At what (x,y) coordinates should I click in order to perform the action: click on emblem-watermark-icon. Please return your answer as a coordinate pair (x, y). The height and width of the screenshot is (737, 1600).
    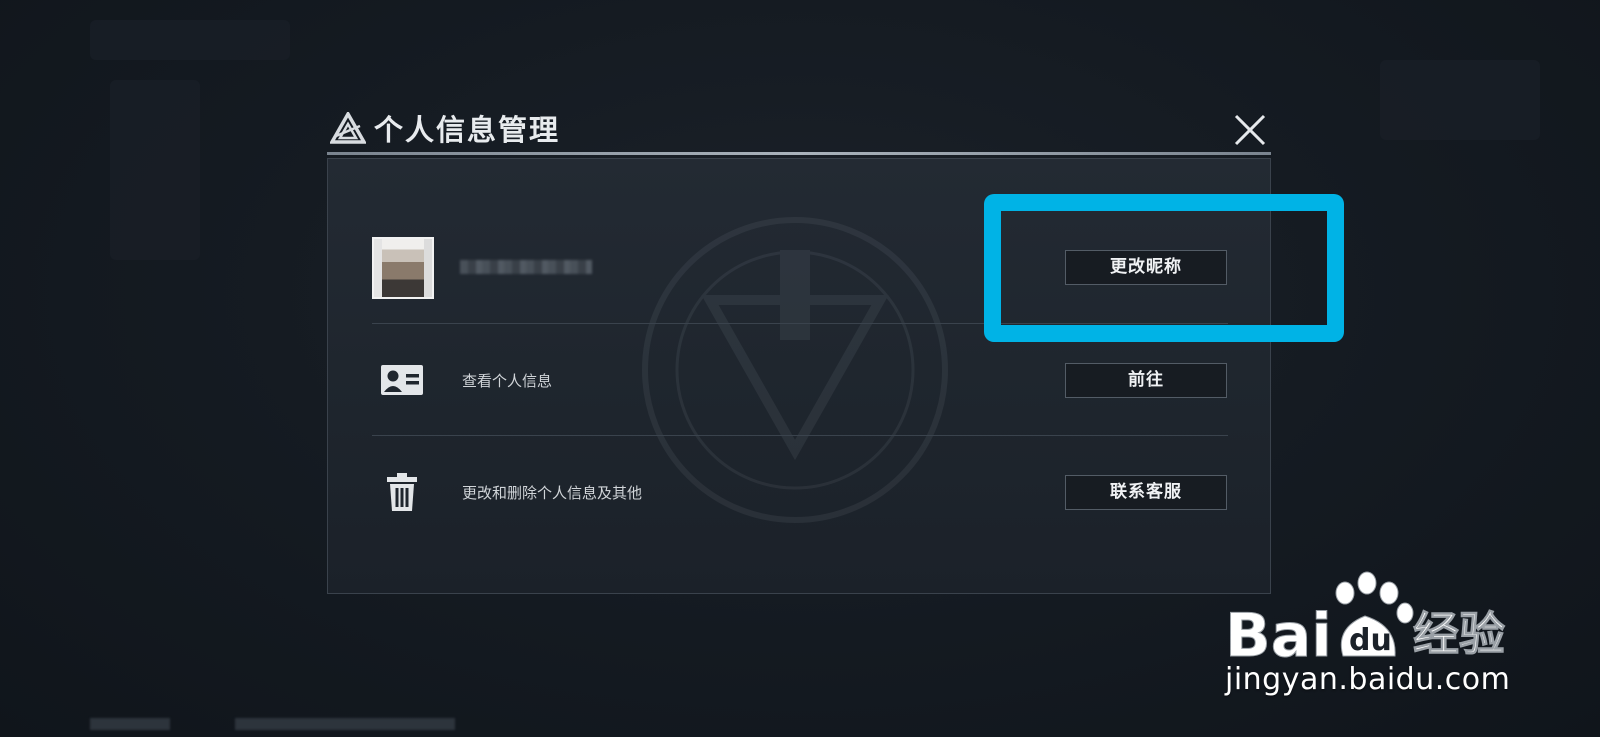
    Looking at the image, I should click on (795, 370).